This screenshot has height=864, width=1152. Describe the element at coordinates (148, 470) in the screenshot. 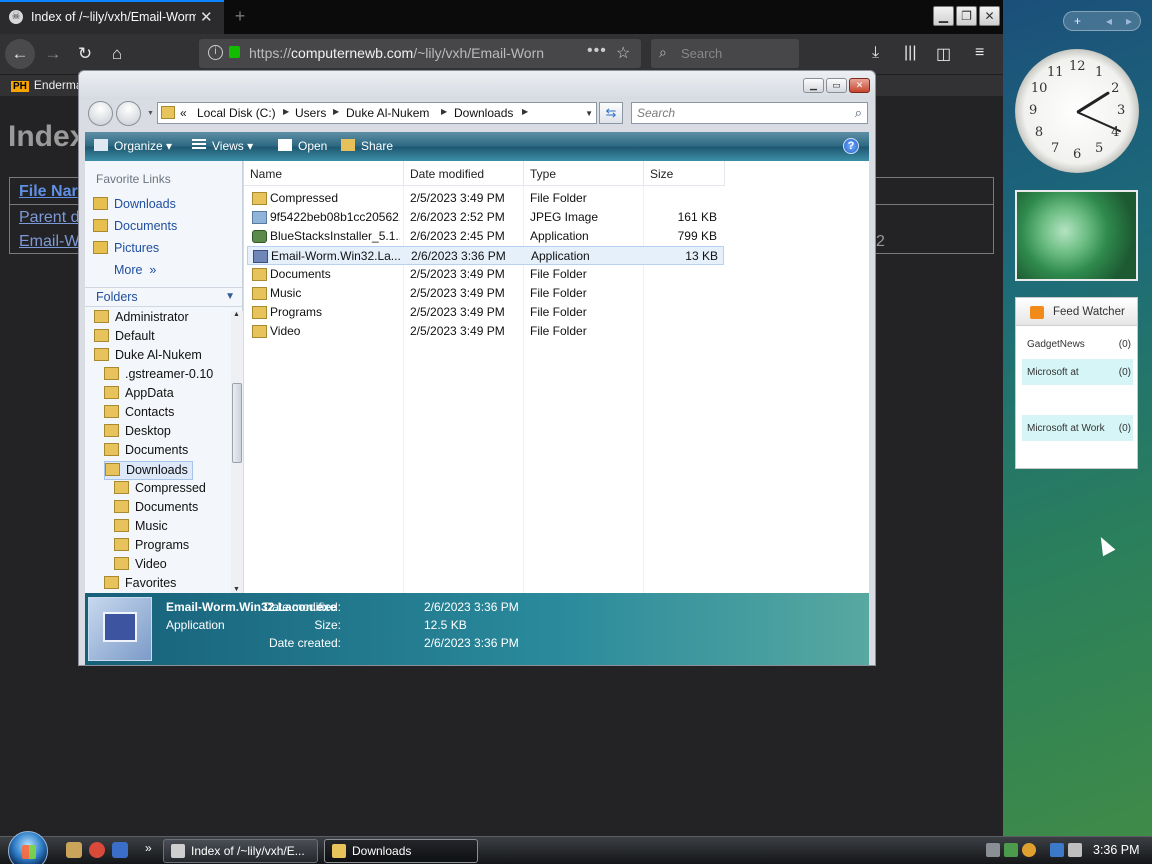

I see `tree-item: Downloads` at that location.